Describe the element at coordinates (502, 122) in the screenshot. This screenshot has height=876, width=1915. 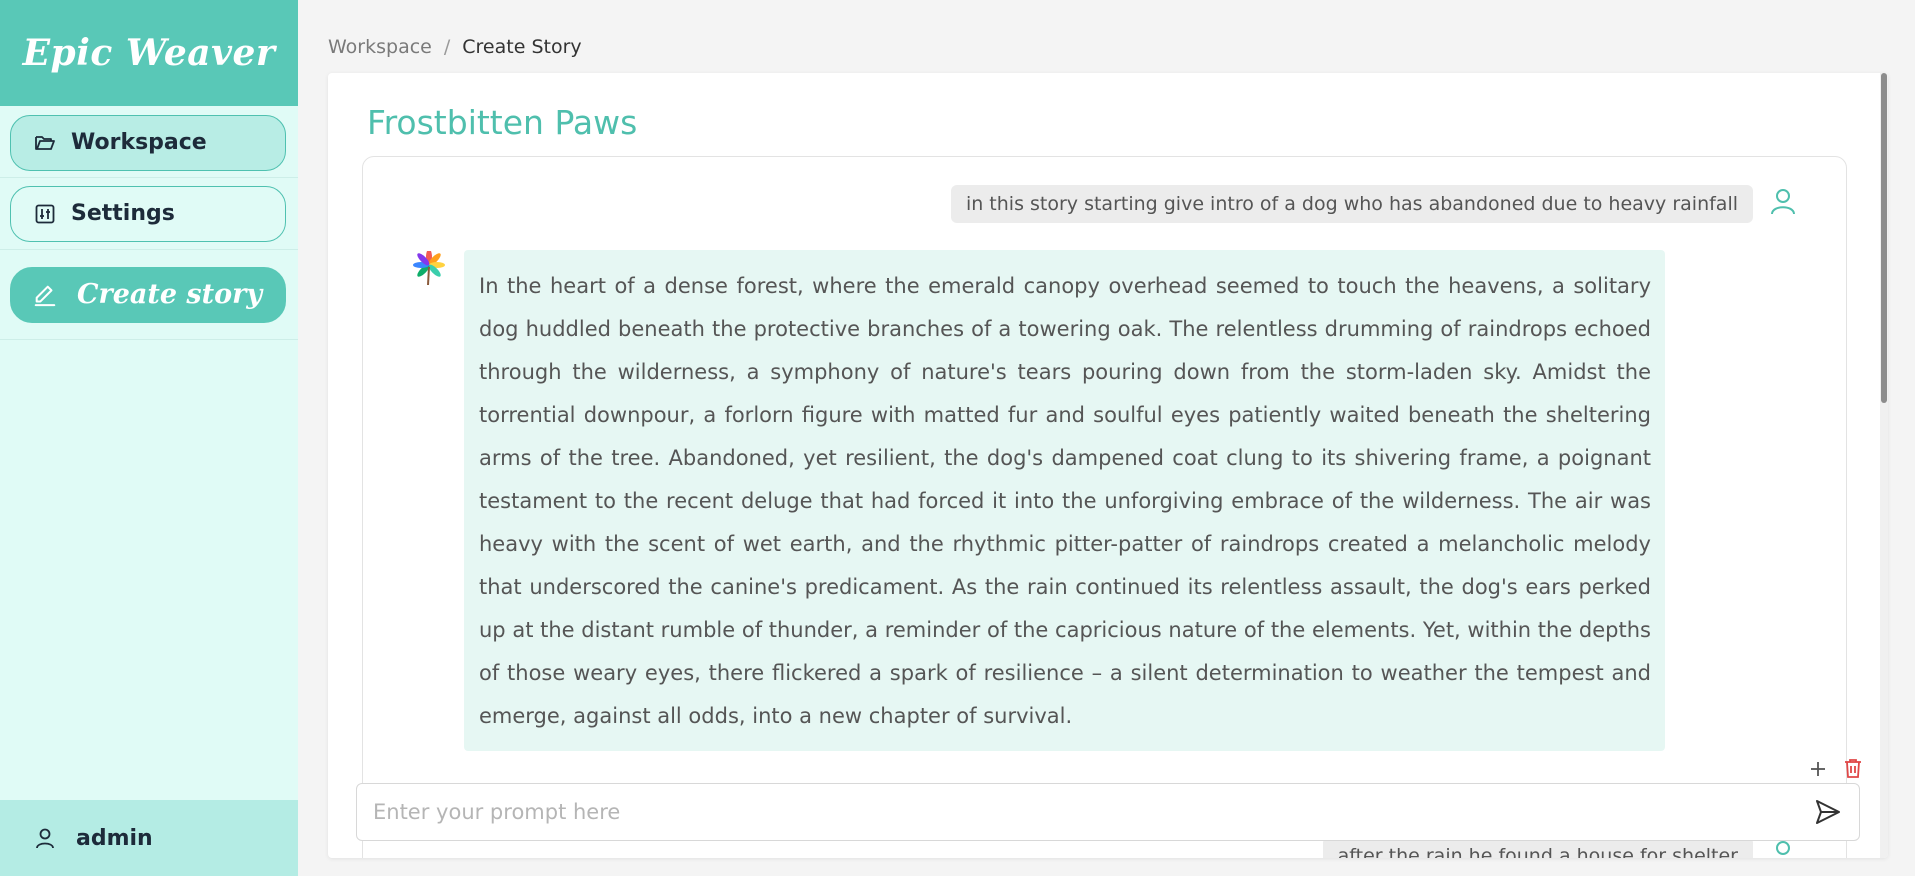
I see `story-title: Frostbitten Paws` at that location.